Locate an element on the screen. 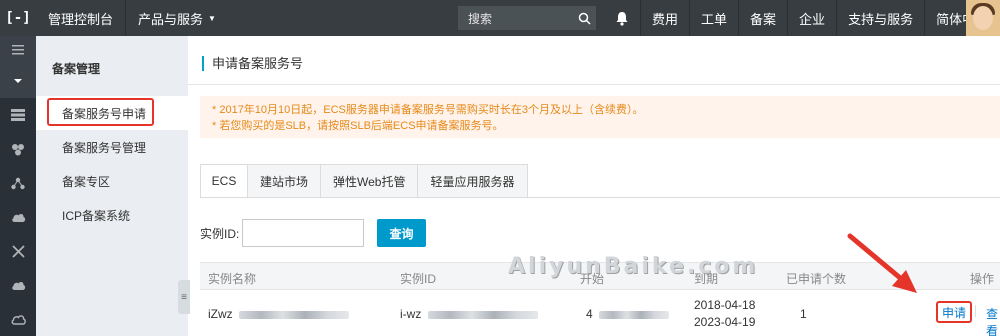 This screenshot has height=336, width=1000. sidebar-item-apply-service-number: 备案服务号申请 is located at coordinates (112, 113).